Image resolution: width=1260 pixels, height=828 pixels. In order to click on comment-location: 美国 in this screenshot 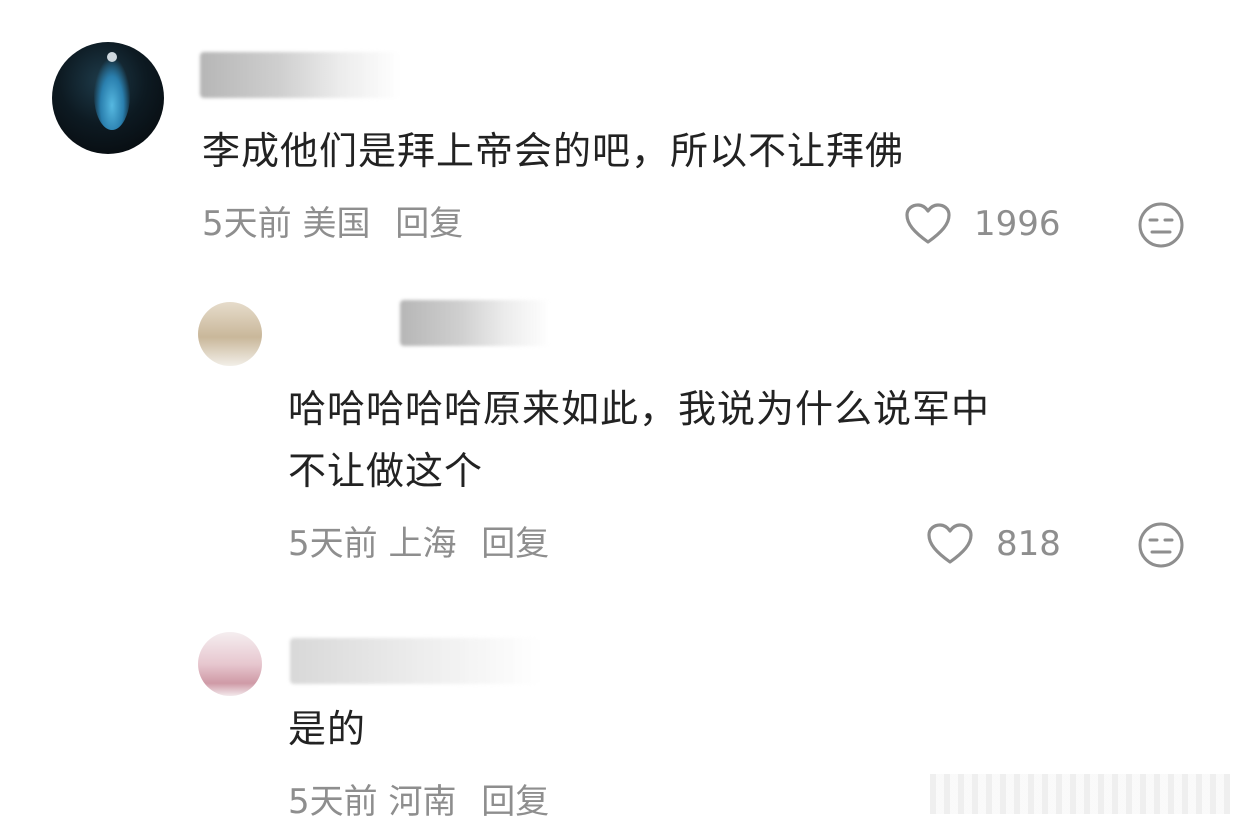, I will do `click(336, 224)`.